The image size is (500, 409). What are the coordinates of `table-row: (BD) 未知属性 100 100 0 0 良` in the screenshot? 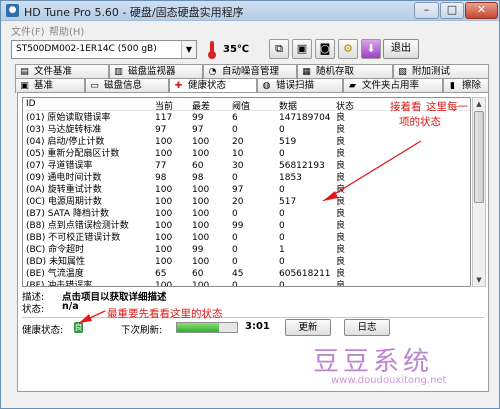 It's located at (246, 262).